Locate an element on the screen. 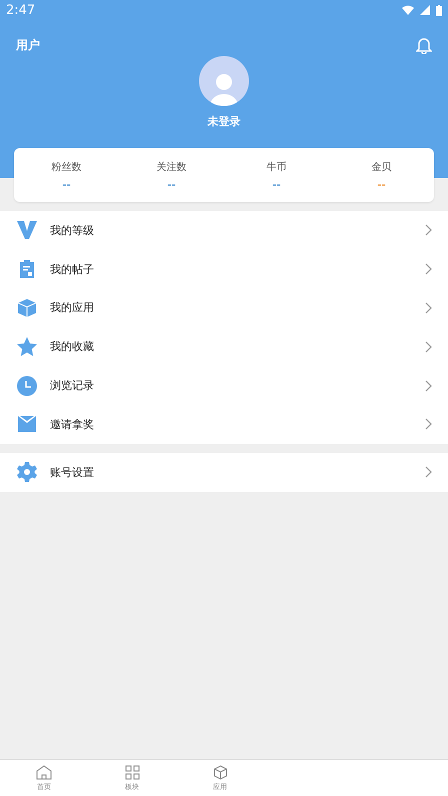 The image size is (448, 796). avatar is located at coordinates (224, 81).